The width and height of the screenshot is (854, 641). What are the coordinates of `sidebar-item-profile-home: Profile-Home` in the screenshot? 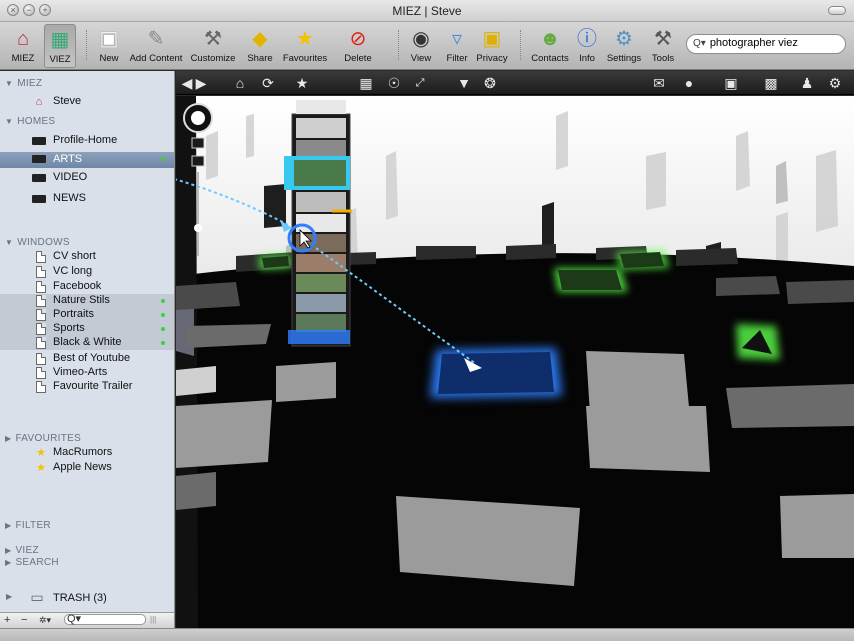 It's located at (87, 141).